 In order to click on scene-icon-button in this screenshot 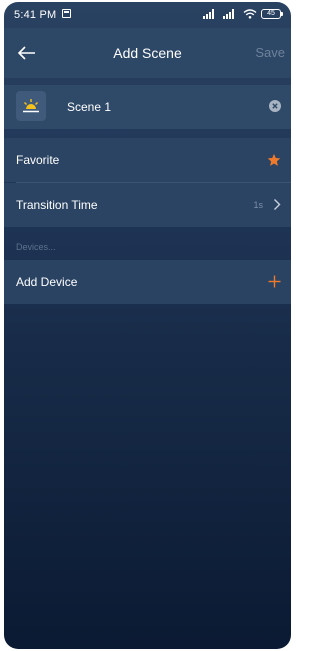, I will do `click(31, 106)`.